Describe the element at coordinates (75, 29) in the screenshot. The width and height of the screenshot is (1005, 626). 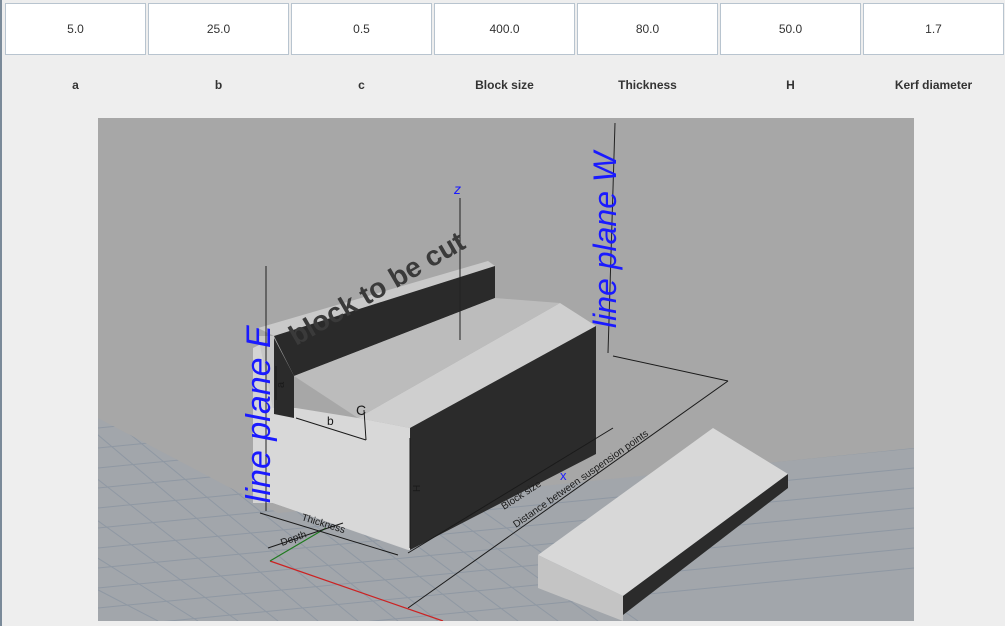
I see `param-a-field` at that location.